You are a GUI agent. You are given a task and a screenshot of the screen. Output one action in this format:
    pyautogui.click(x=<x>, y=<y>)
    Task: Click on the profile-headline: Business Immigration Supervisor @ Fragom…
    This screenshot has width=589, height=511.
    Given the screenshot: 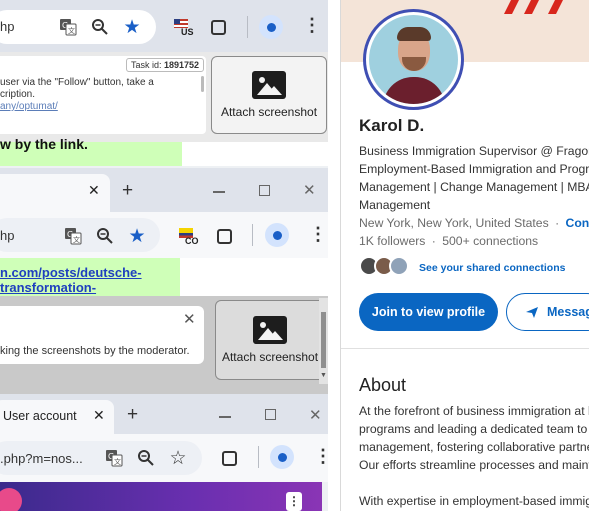 What is the action you would take?
    pyautogui.click(x=474, y=178)
    